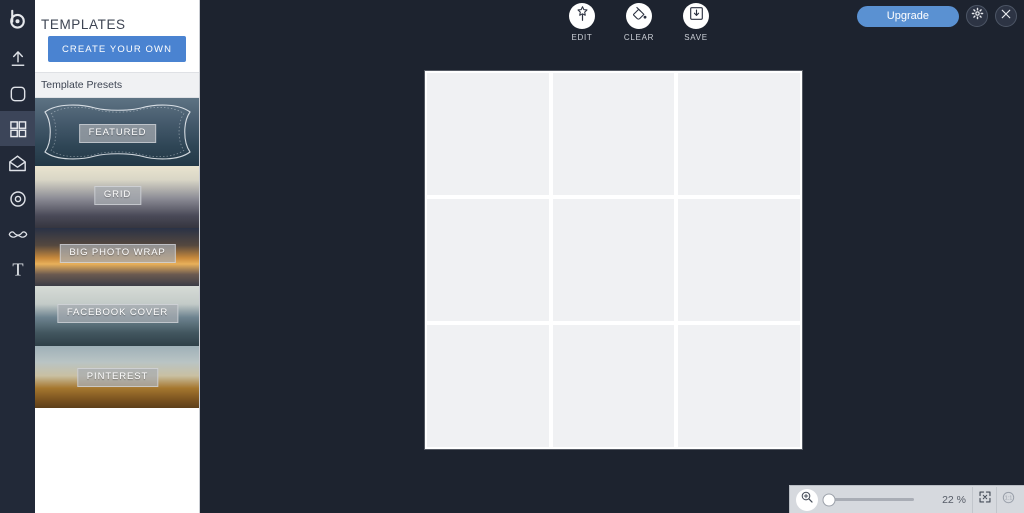 The width and height of the screenshot is (1024, 513). I want to click on zoom-slider, so click(868, 499).